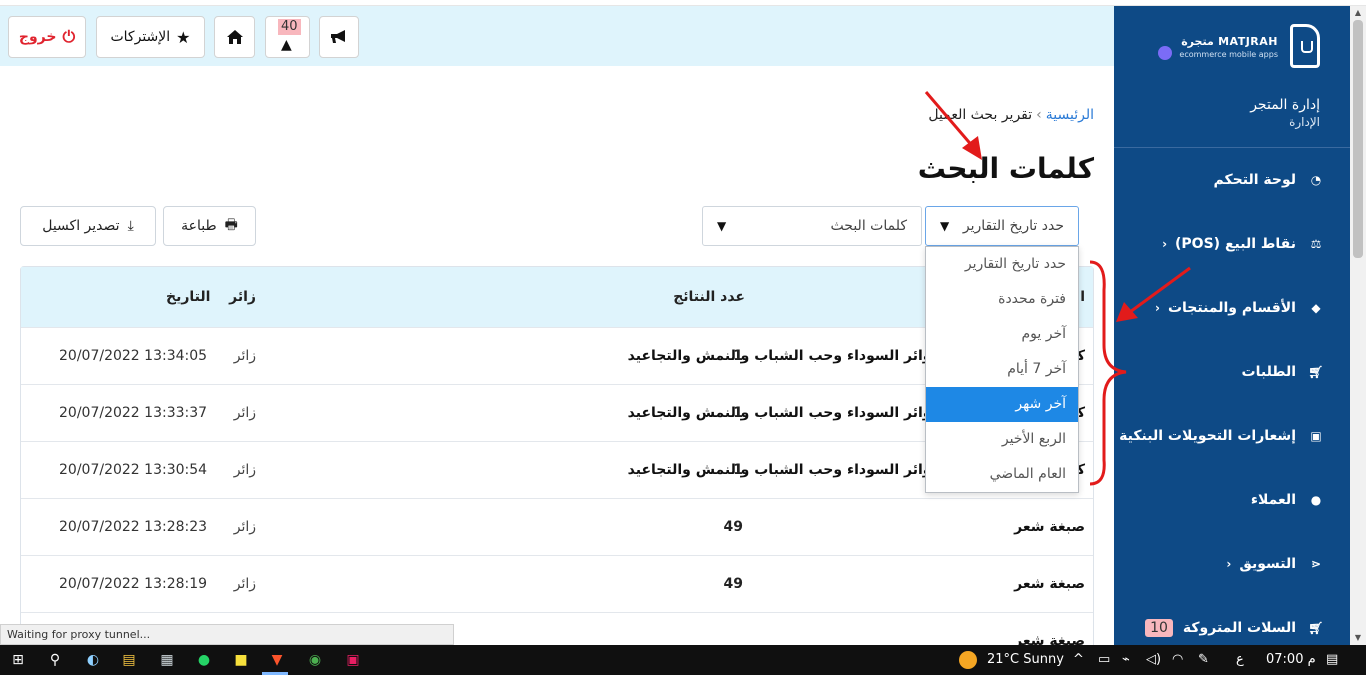 The width and height of the screenshot is (1366, 675). I want to click on share-icon: ⋖, so click(1316, 564).